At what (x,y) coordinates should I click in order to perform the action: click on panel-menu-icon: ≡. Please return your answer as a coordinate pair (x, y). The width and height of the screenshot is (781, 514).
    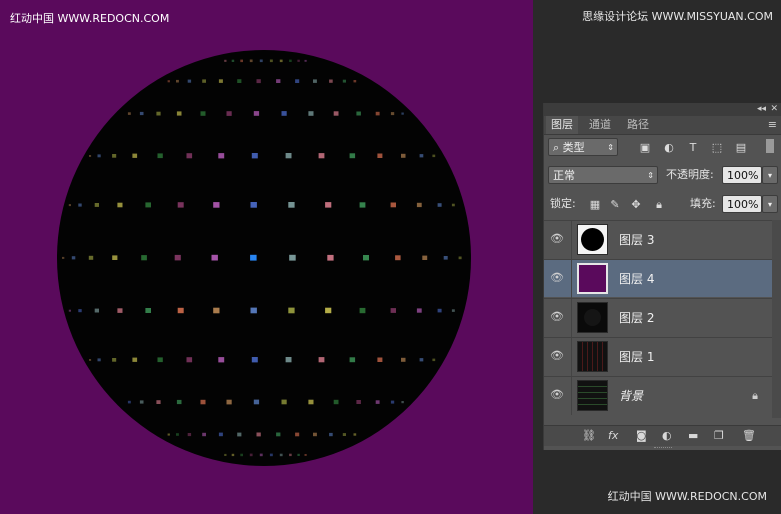
    Looking at the image, I should click on (772, 125).